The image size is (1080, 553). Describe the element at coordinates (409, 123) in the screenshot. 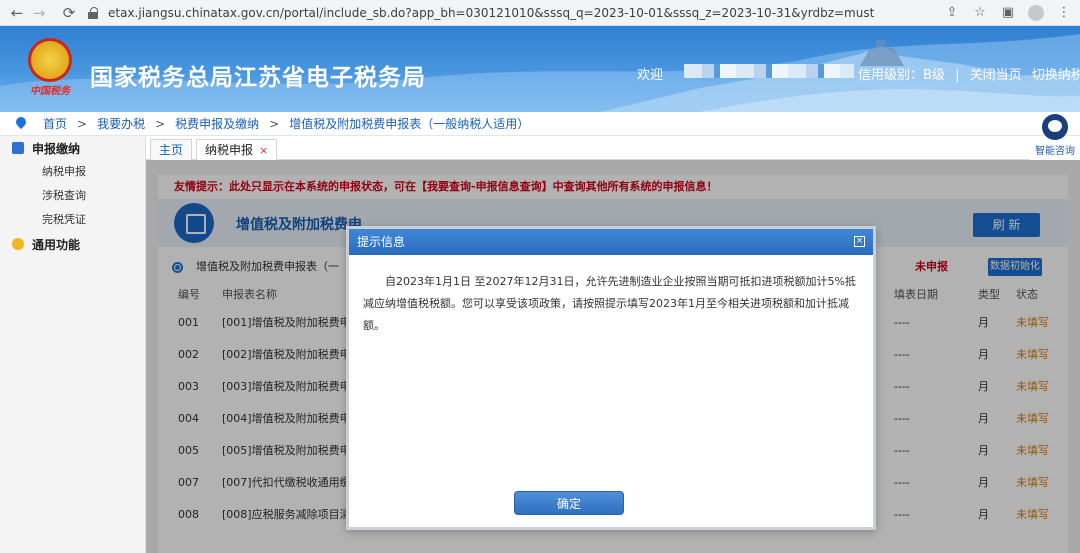

I see `breadcrumb-current: 增值税及附加税费申报表（一般纳税人适用）` at that location.